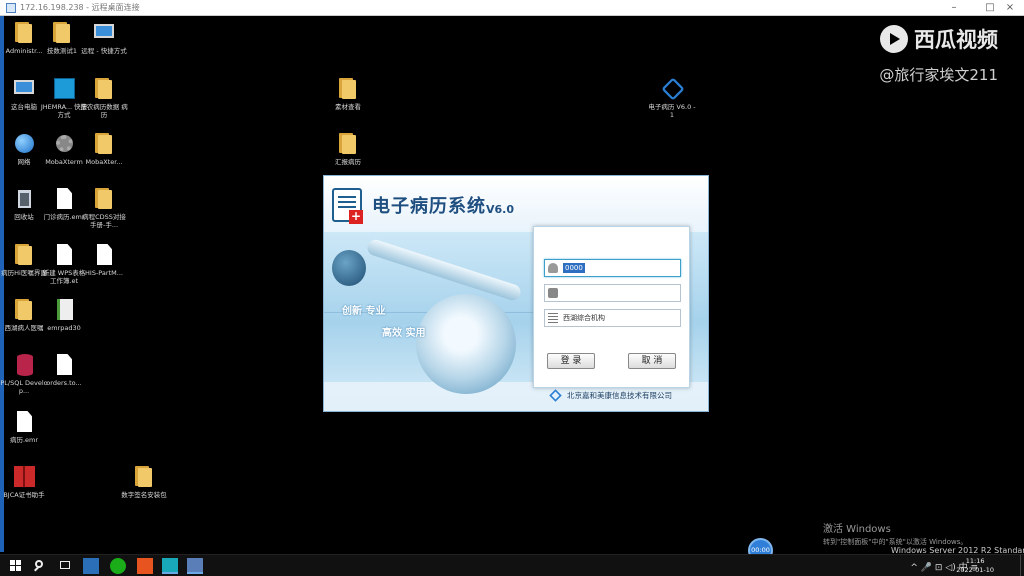 Image resolution: width=1024 pixels, height=576 pixels. What do you see at coordinates (938, 75) in the screenshot?
I see `watermark-handle: @旅行家埃文211` at bounding box center [938, 75].